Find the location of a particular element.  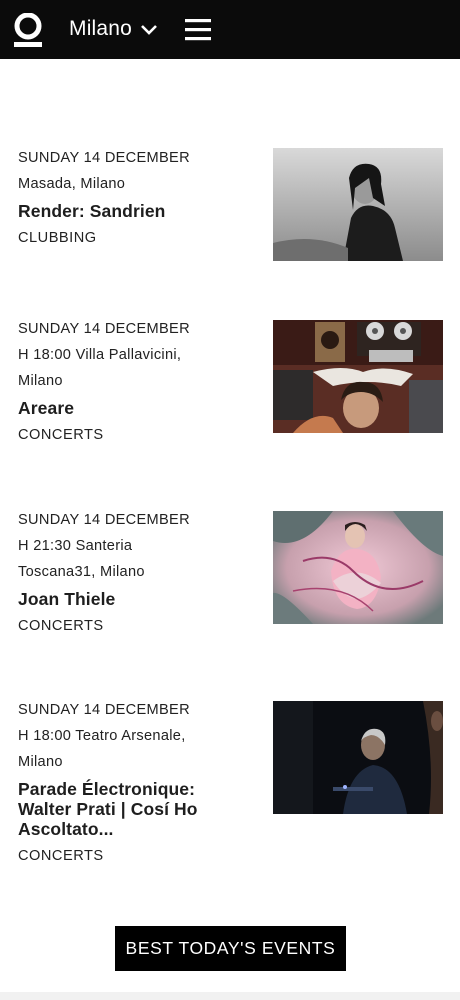

event-venue: Masada, Milano is located at coordinates (72, 184).